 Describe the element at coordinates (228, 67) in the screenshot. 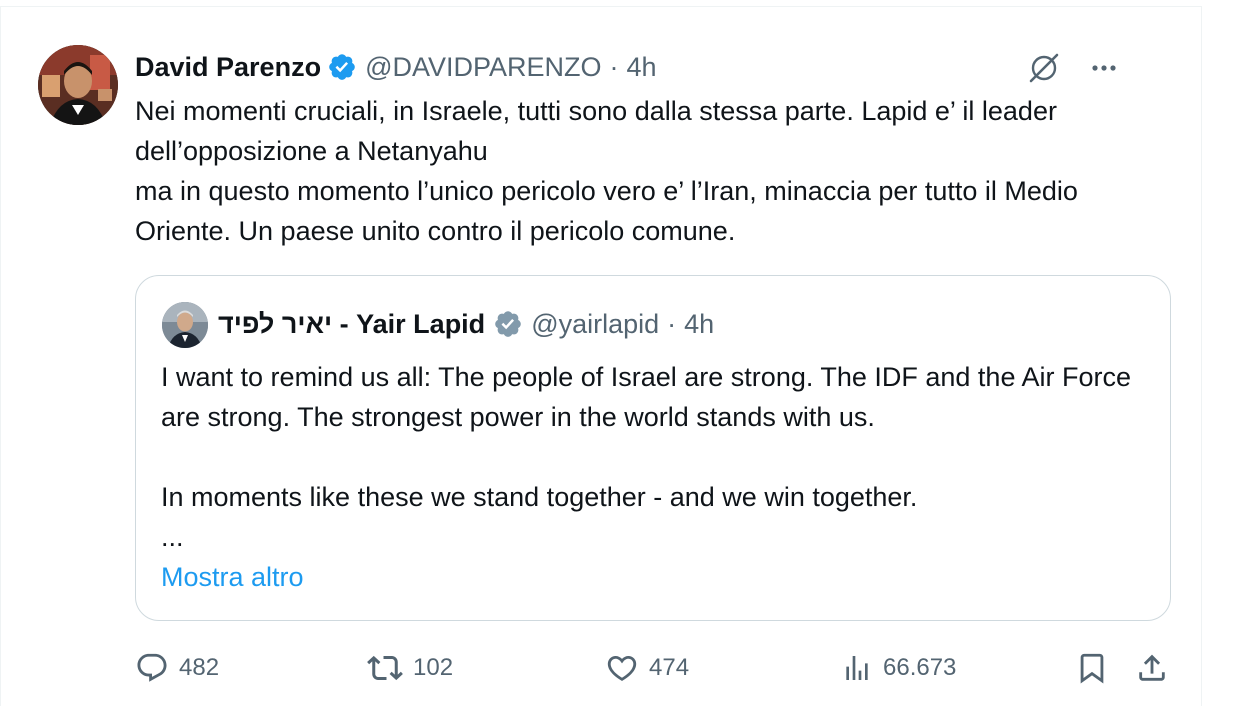

I see `author-name: David Parenzo` at that location.